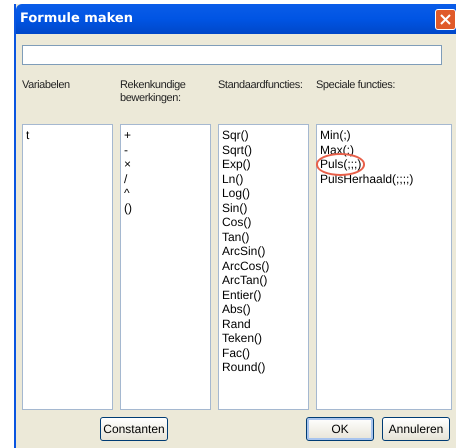  I want to click on list-item: PulsHerhaald(;;;;), so click(367, 179).